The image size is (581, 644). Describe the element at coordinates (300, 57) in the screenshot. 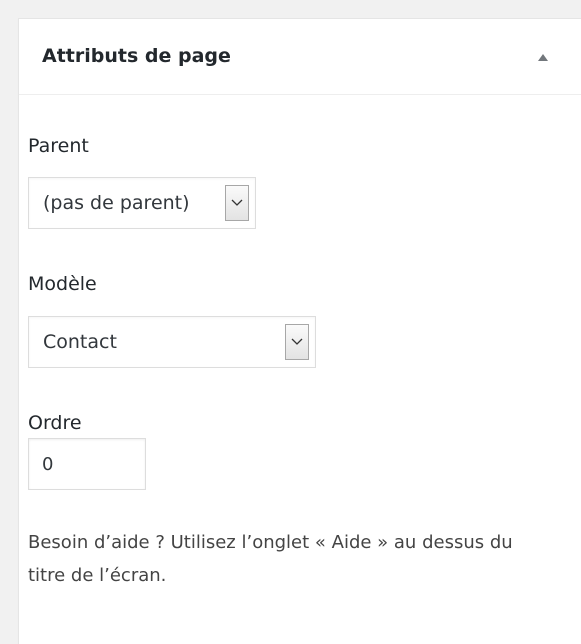

I see `panel-header: Attributs de page` at that location.